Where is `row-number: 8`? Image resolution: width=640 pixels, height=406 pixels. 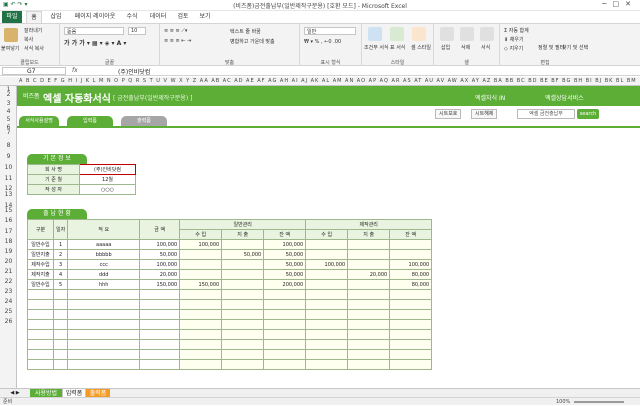
row-number: 8 is located at coordinates (8, 145).